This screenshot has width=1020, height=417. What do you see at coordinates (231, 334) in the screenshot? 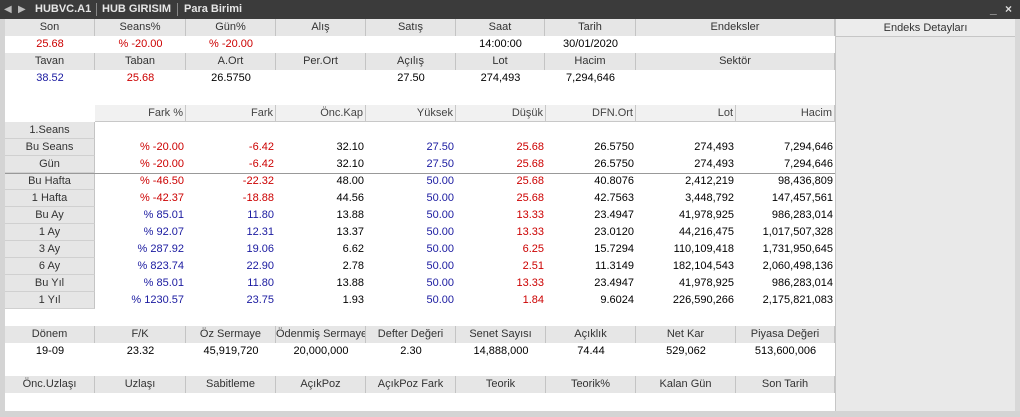
I see `col-header: Öz Sermaye` at bounding box center [231, 334].